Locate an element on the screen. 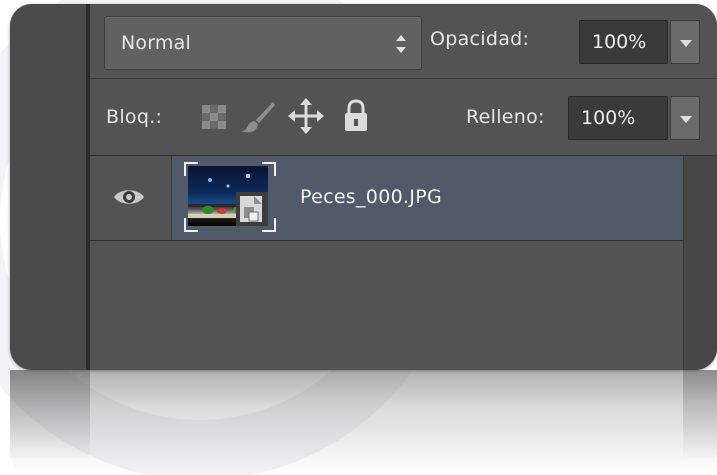  lock-label: Bloq.: is located at coordinates (134, 117).